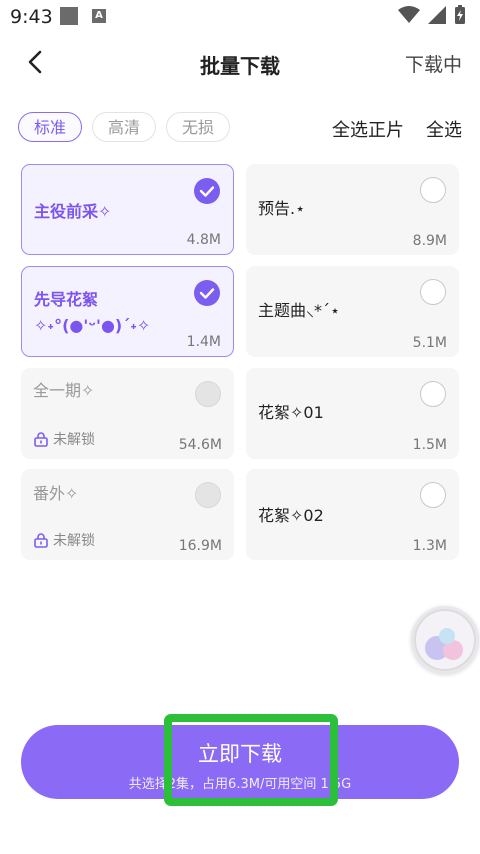 Image resolution: width=480 pixels, height=854 pixels. What do you see at coordinates (240, 17) in the screenshot?
I see `status-bar: 9:43 A` at bounding box center [240, 17].